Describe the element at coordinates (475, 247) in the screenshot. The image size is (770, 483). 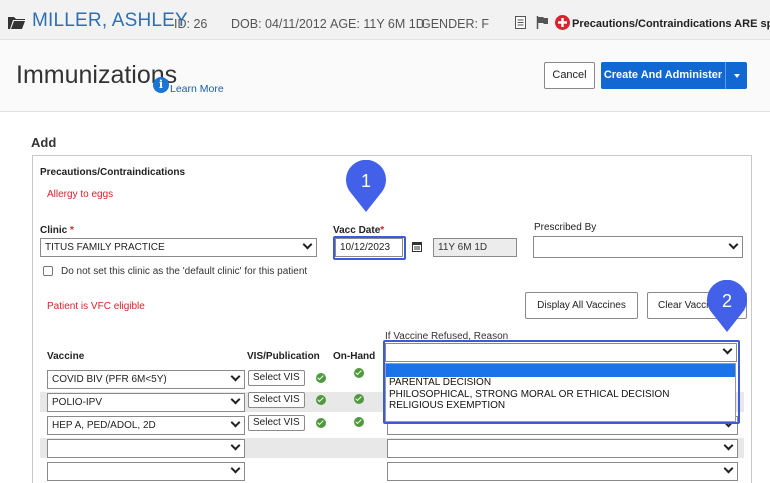
I see `age-at-vacc-field: 11Y 6M 1D` at that location.